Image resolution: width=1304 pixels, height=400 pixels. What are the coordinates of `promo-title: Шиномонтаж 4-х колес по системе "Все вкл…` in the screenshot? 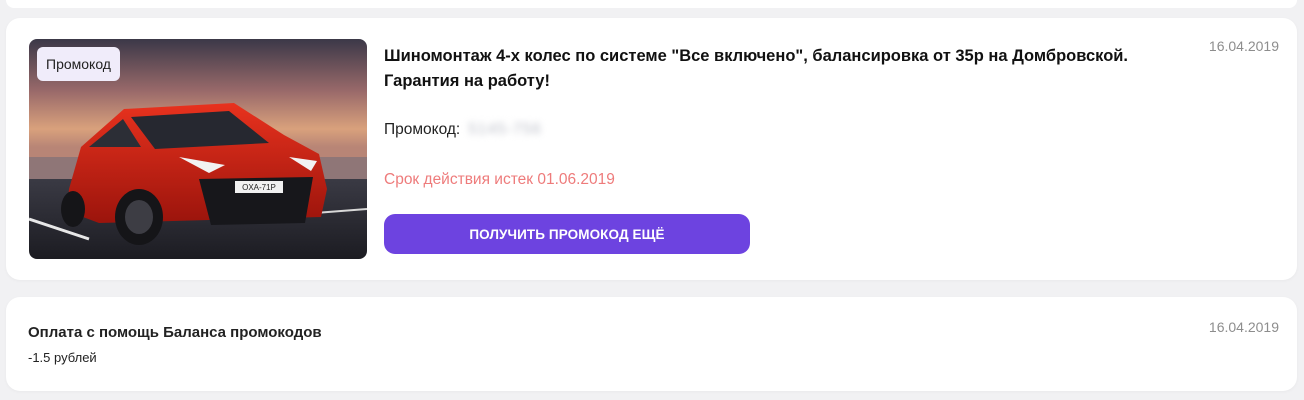 It's located at (756, 68).